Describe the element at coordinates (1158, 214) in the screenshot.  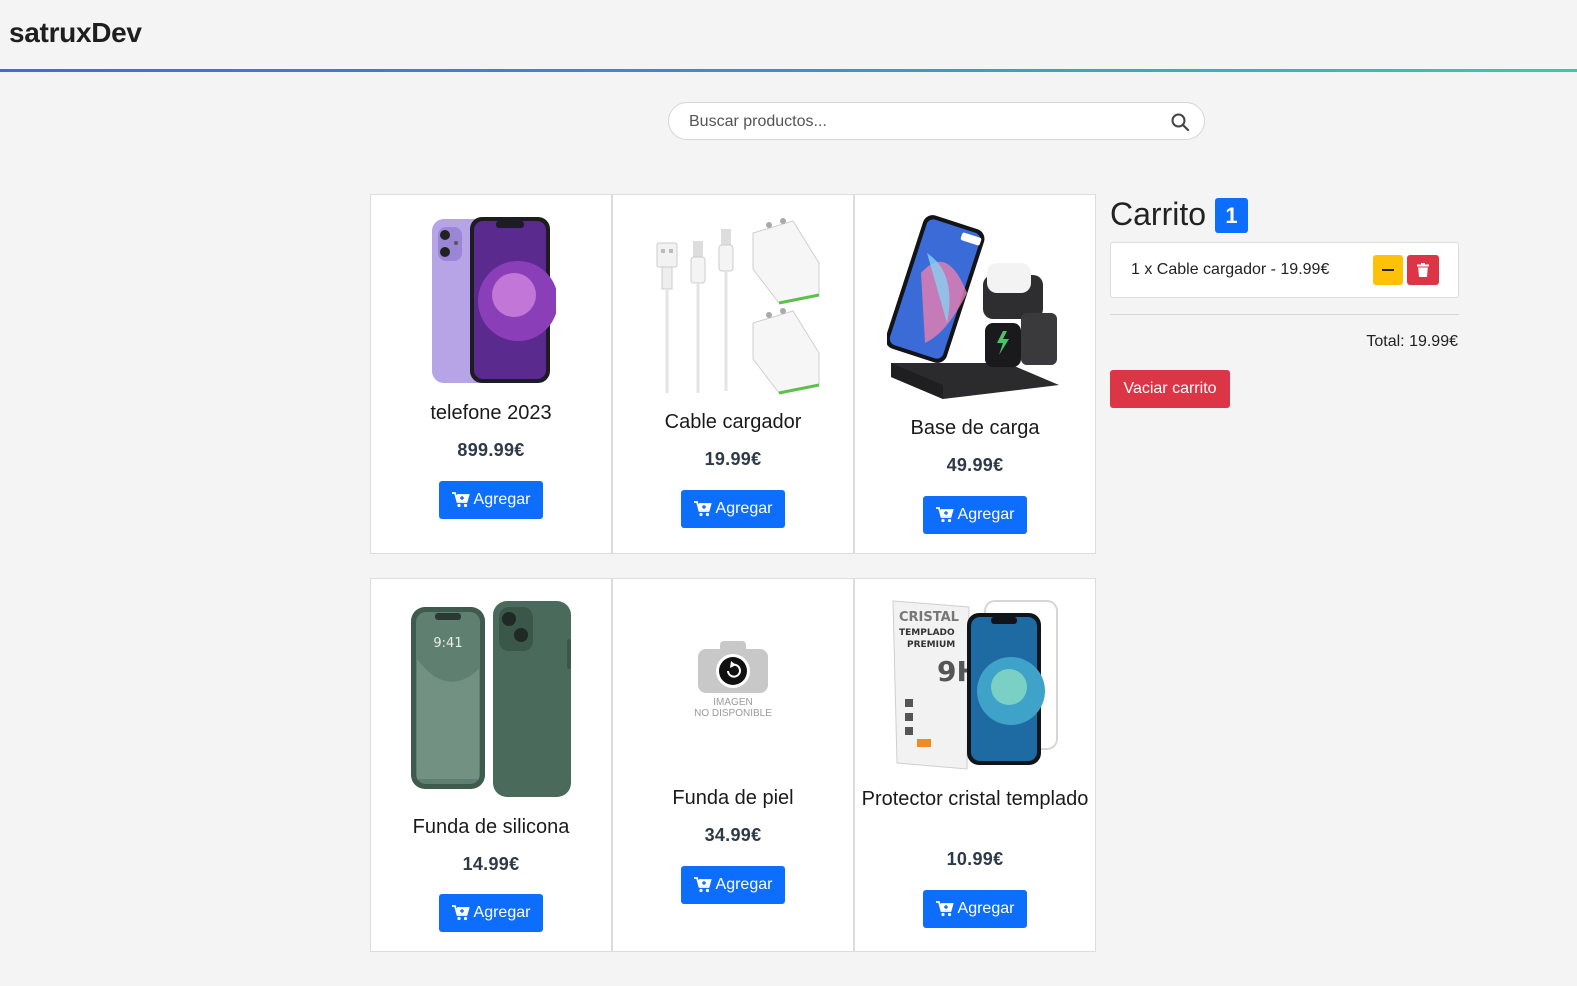
I see `cart-title: Carrito` at that location.